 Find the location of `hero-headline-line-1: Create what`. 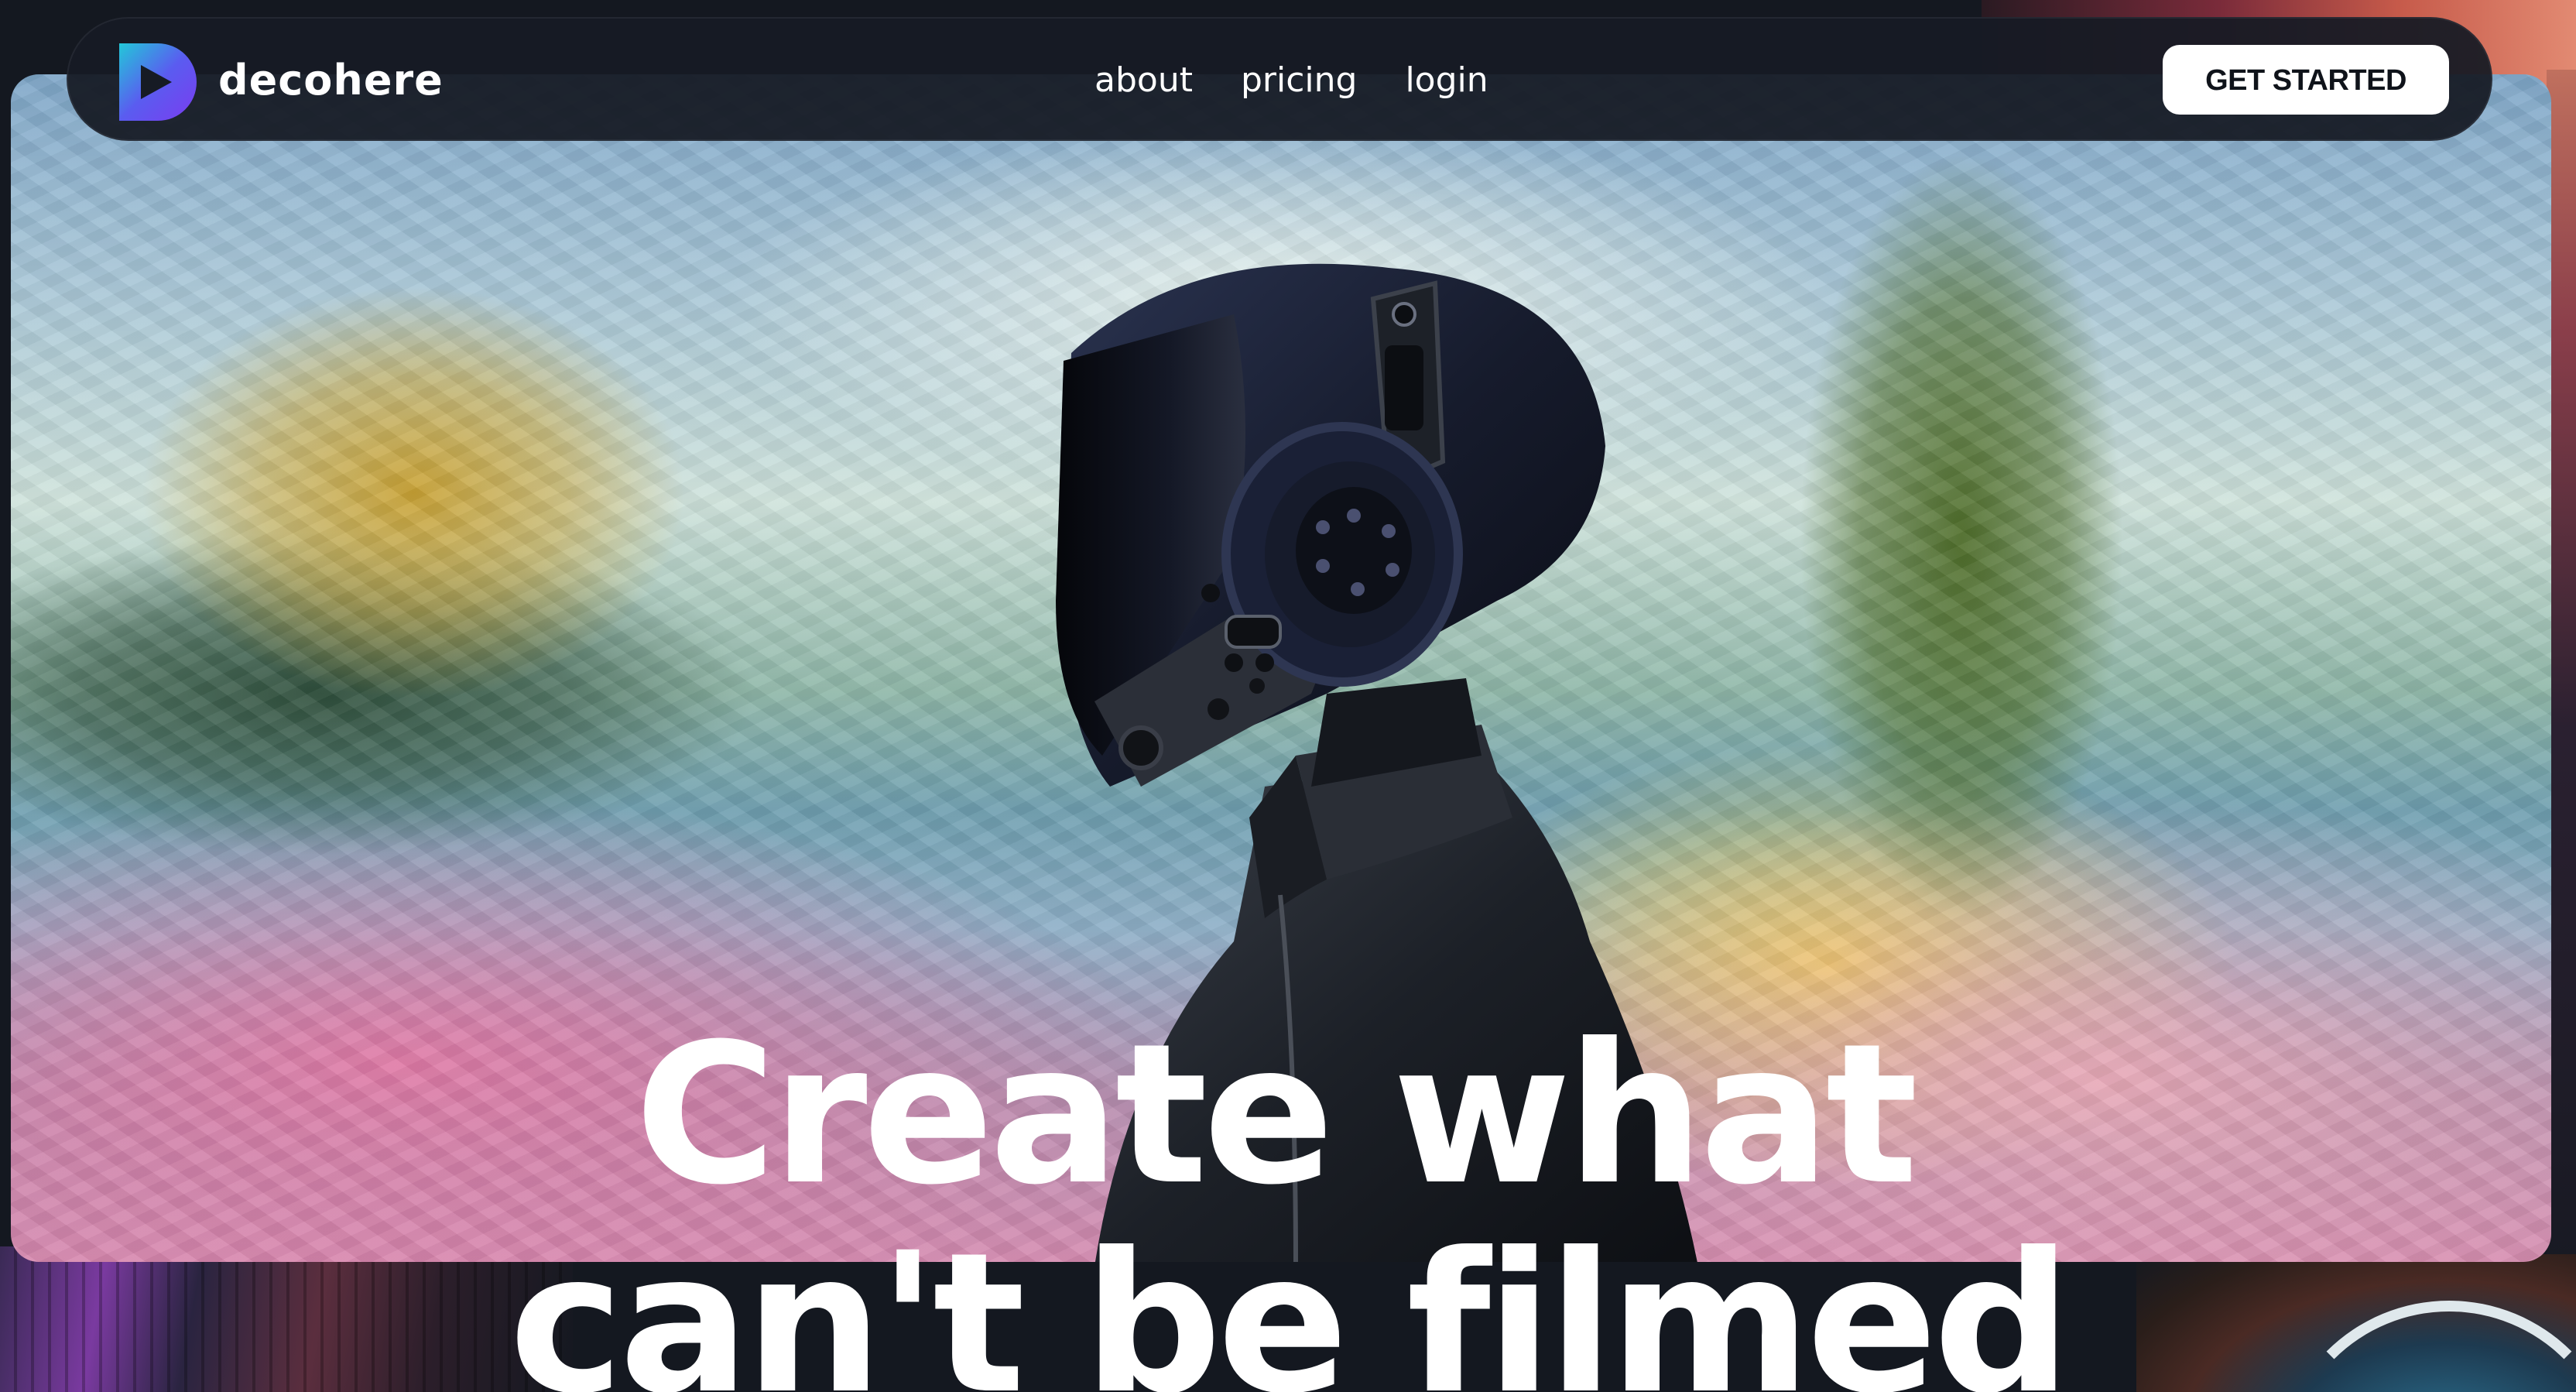

hero-headline-line-1: Create what is located at coordinates (1276, 1114).